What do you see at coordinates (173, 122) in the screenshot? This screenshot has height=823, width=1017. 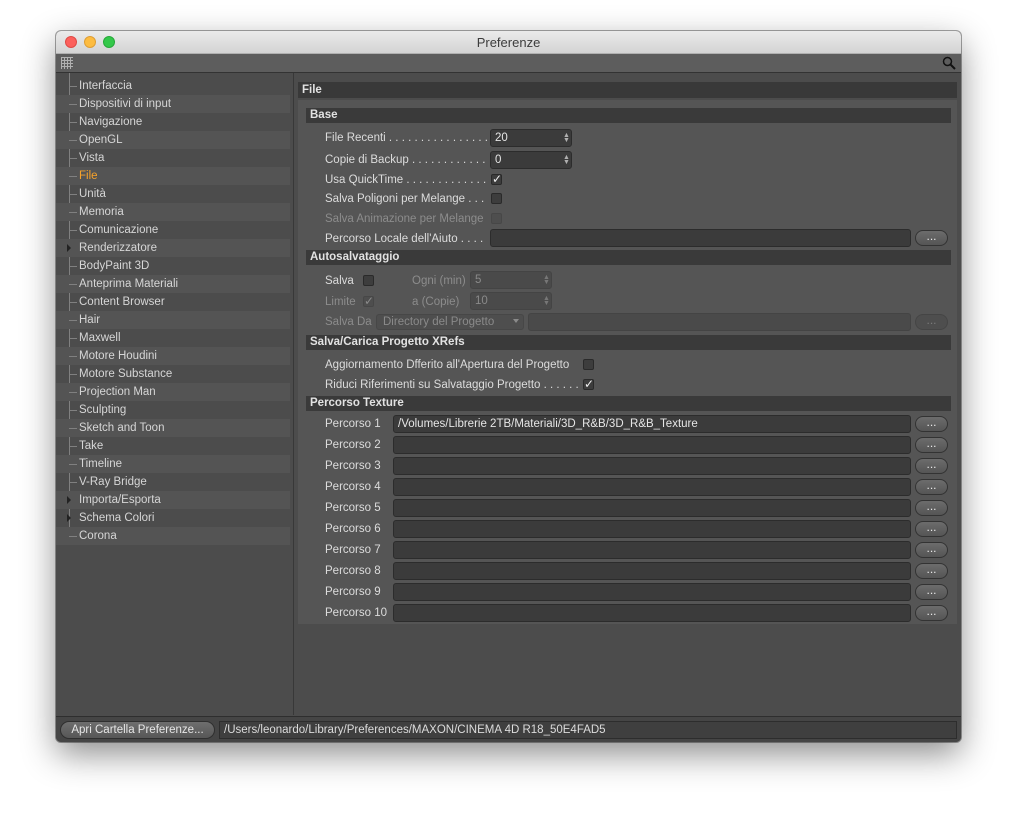 I see `sidebar-item: Navigazione` at bounding box center [173, 122].